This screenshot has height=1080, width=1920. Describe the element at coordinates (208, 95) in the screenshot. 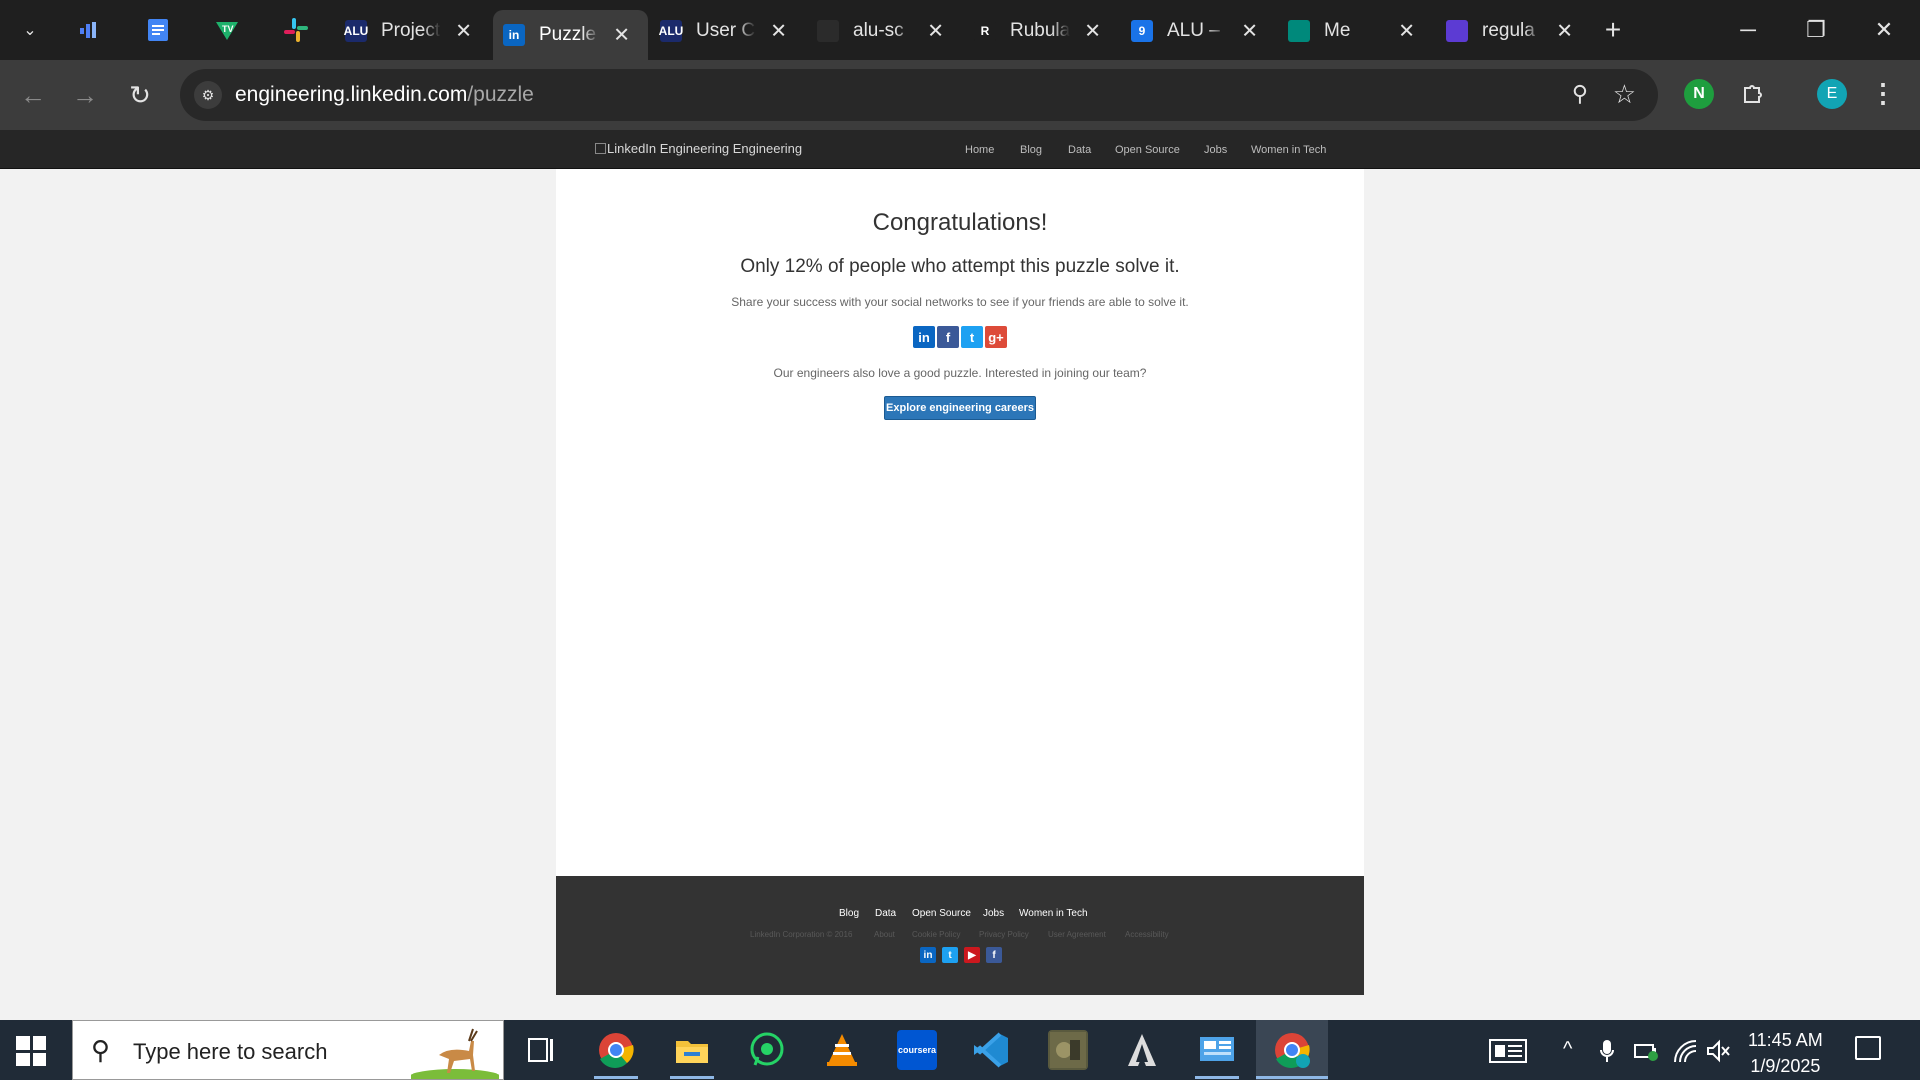

I see `site-info-icon: ⚙` at that location.